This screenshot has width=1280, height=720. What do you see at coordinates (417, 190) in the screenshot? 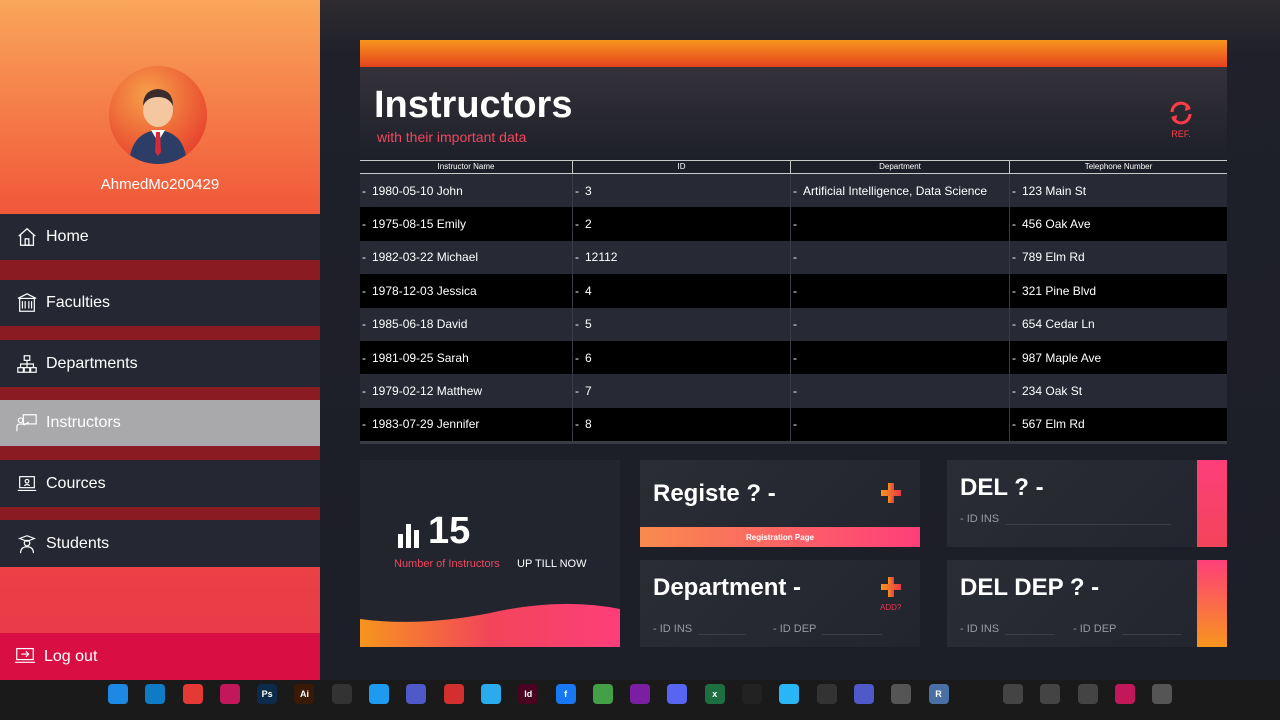
I see `cell-text: 1980-05-10 John` at bounding box center [417, 190].